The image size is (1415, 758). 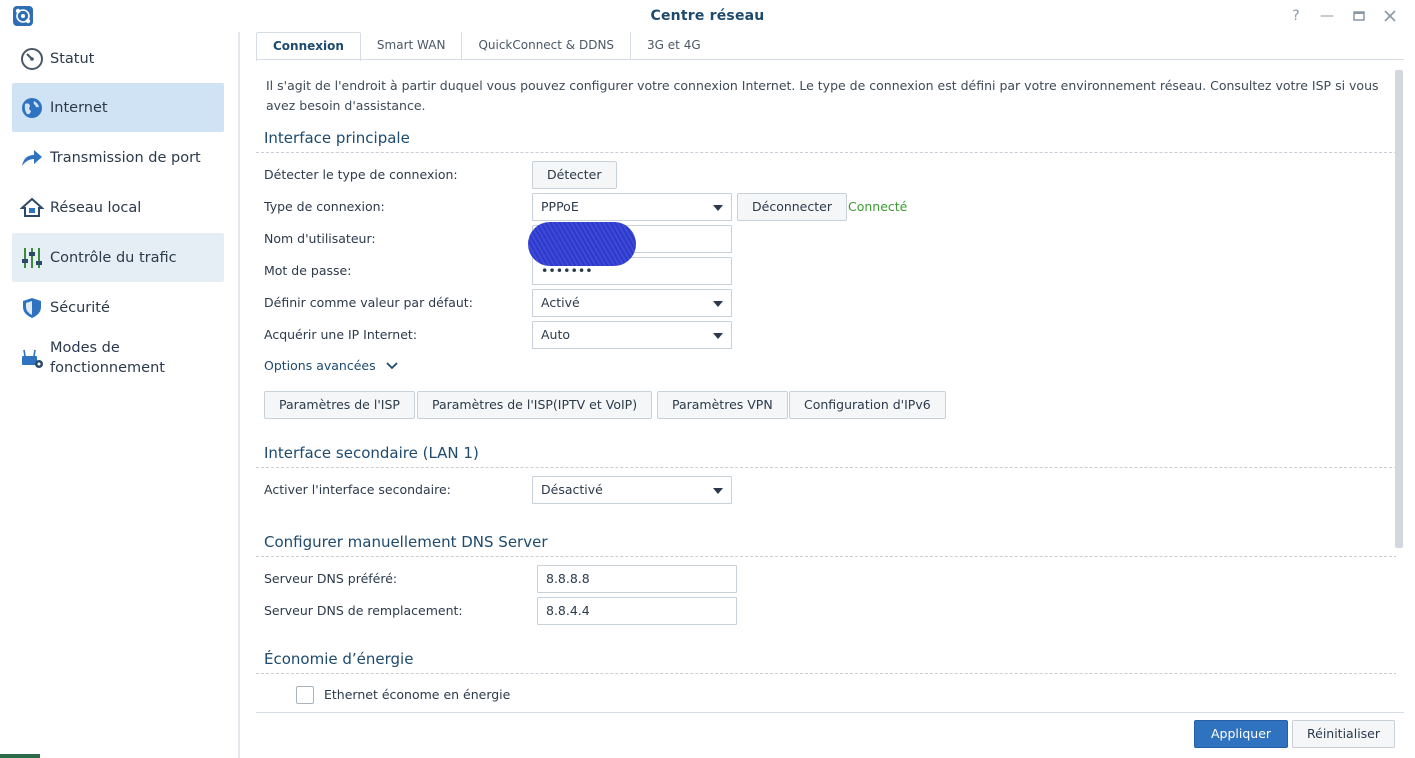 I want to click on connection-type-label: Type de connexion:, so click(x=324, y=206).